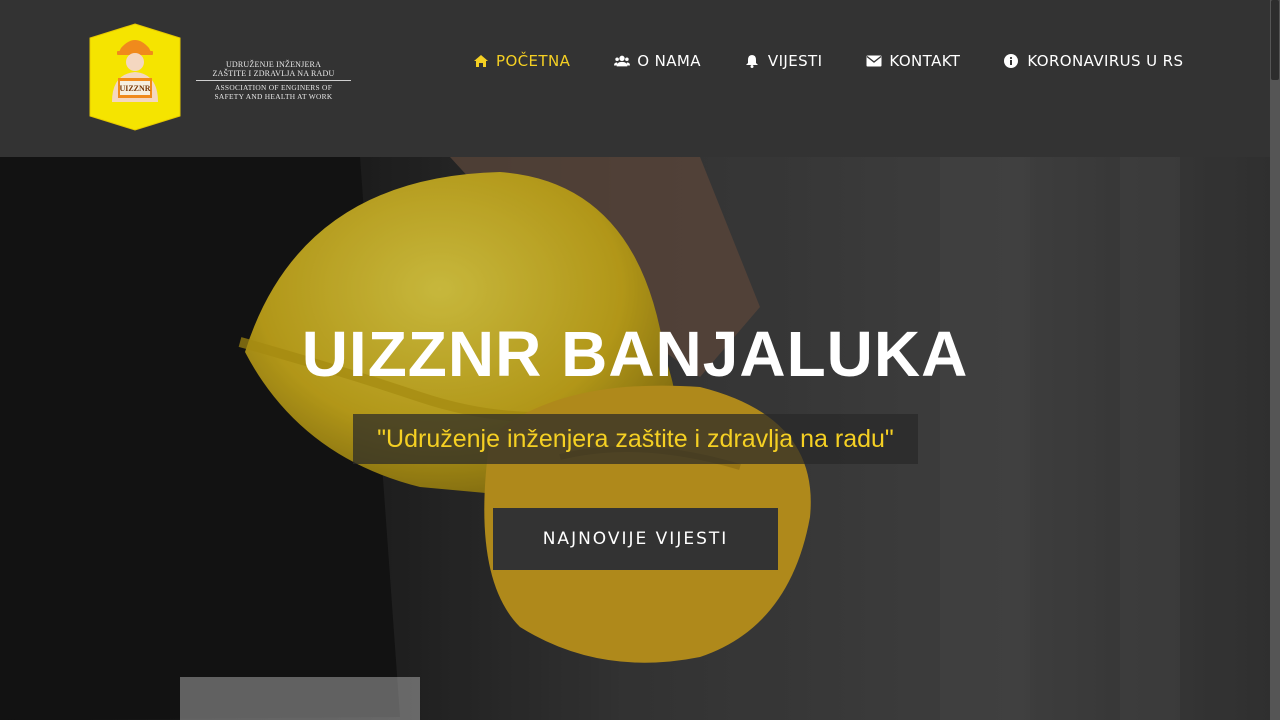  What do you see at coordinates (135, 77) in the screenshot?
I see `logo-badge-icon: UIZZNR` at bounding box center [135, 77].